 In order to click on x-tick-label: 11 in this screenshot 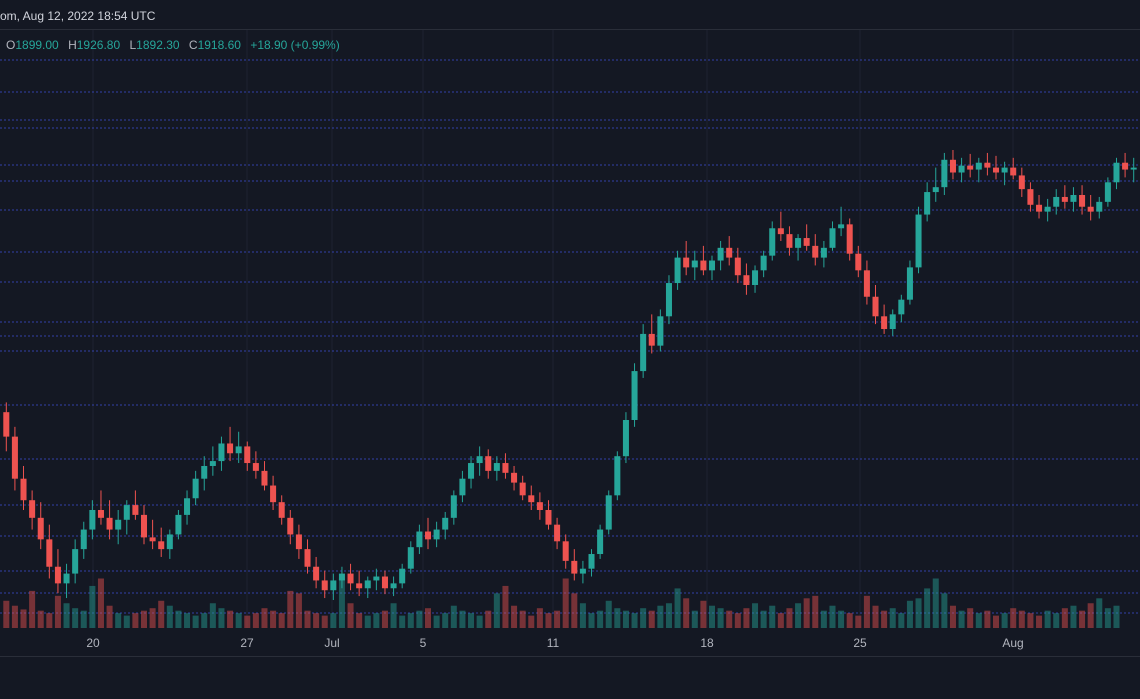, I will do `click(553, 643)`.